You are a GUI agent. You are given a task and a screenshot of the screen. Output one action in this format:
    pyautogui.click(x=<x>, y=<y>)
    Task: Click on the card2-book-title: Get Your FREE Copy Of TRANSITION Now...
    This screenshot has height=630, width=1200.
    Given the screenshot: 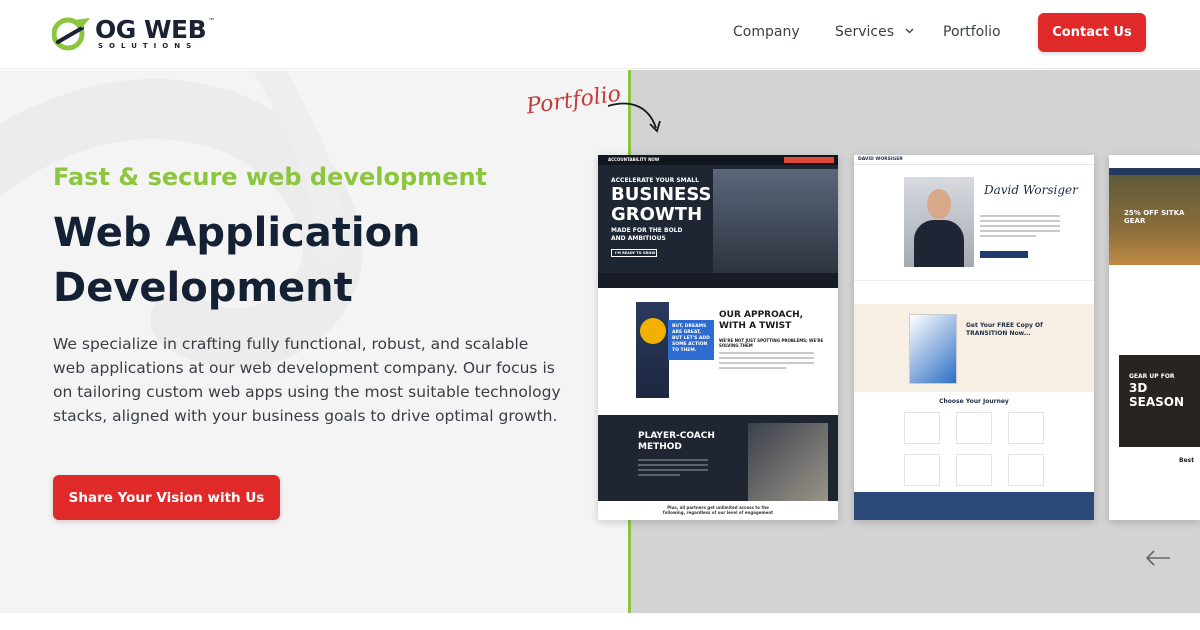 What is the action you would take?
    pyautogui.click(x=1004, y=329)
    